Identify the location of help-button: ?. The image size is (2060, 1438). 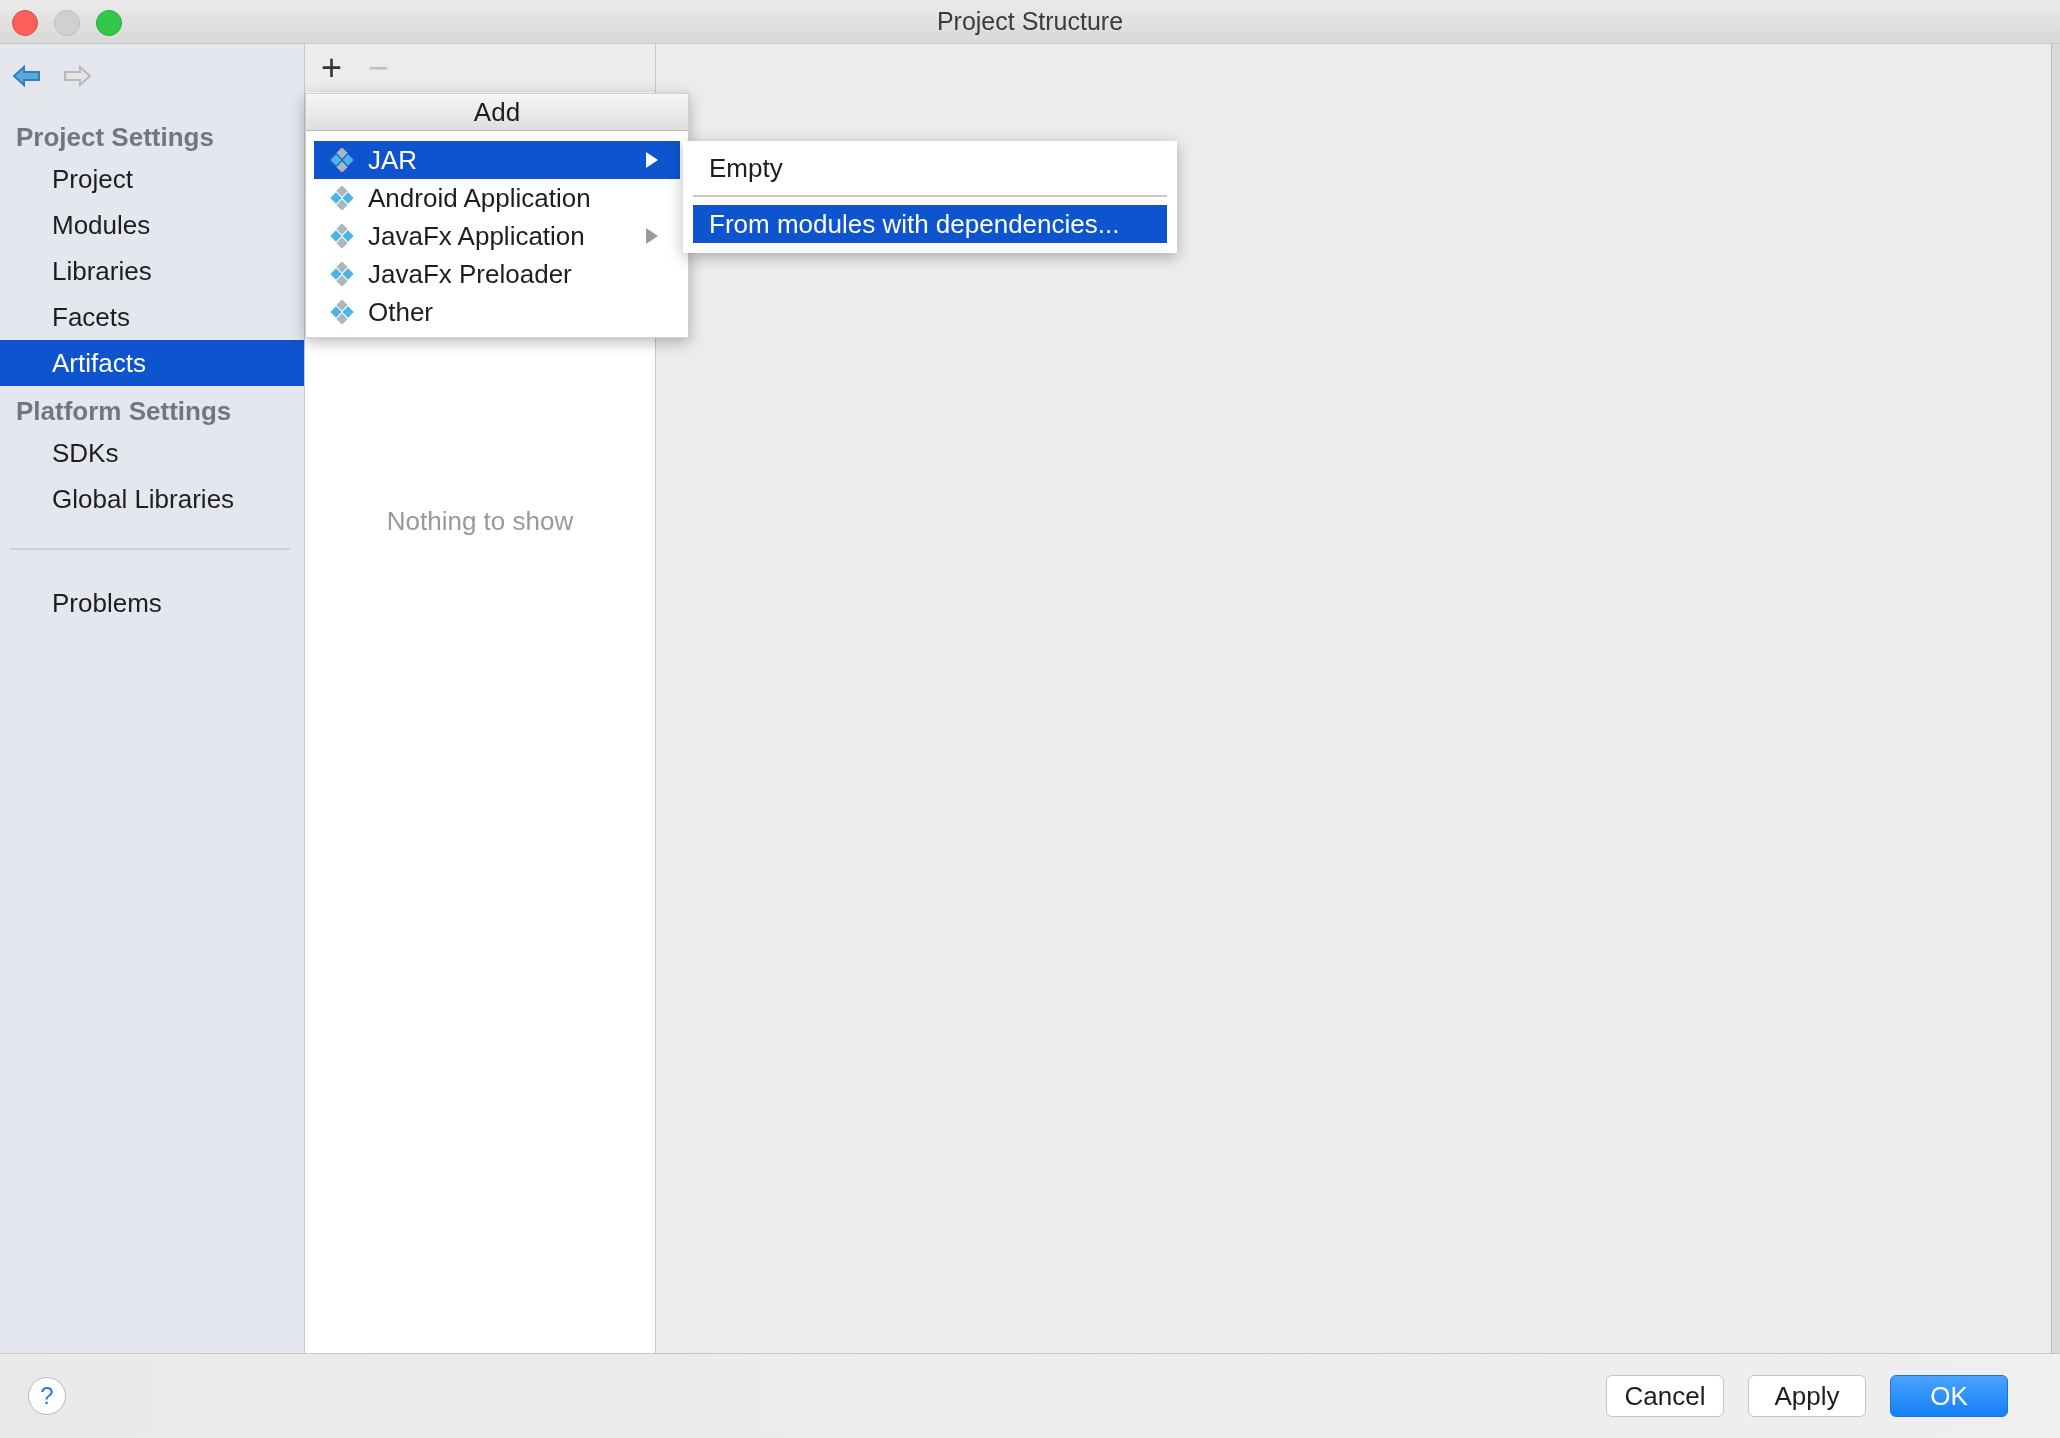
(47, 1396).